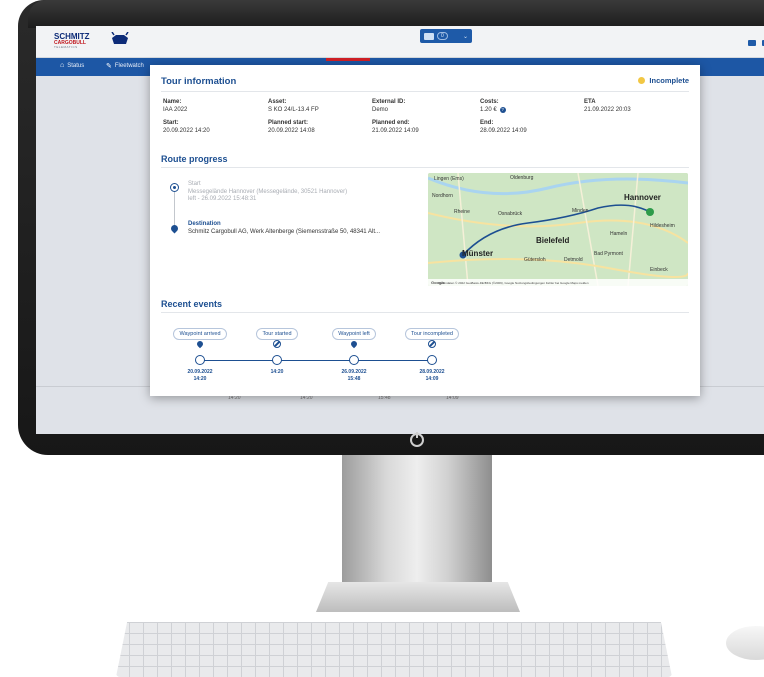  What do you see at coordinates (502, 109) in the screenshot?
I see `help-icon: ?` at bounding box center [502, 109].